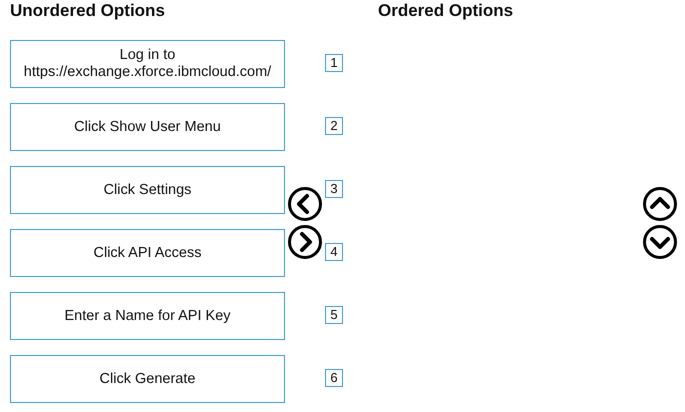 The width and height of the screenshot is (685, 412). What do you see at coordinates (147, 253) in the screenshot?
I see `option-tile: Click API Access` at bounding box center [147, 253].